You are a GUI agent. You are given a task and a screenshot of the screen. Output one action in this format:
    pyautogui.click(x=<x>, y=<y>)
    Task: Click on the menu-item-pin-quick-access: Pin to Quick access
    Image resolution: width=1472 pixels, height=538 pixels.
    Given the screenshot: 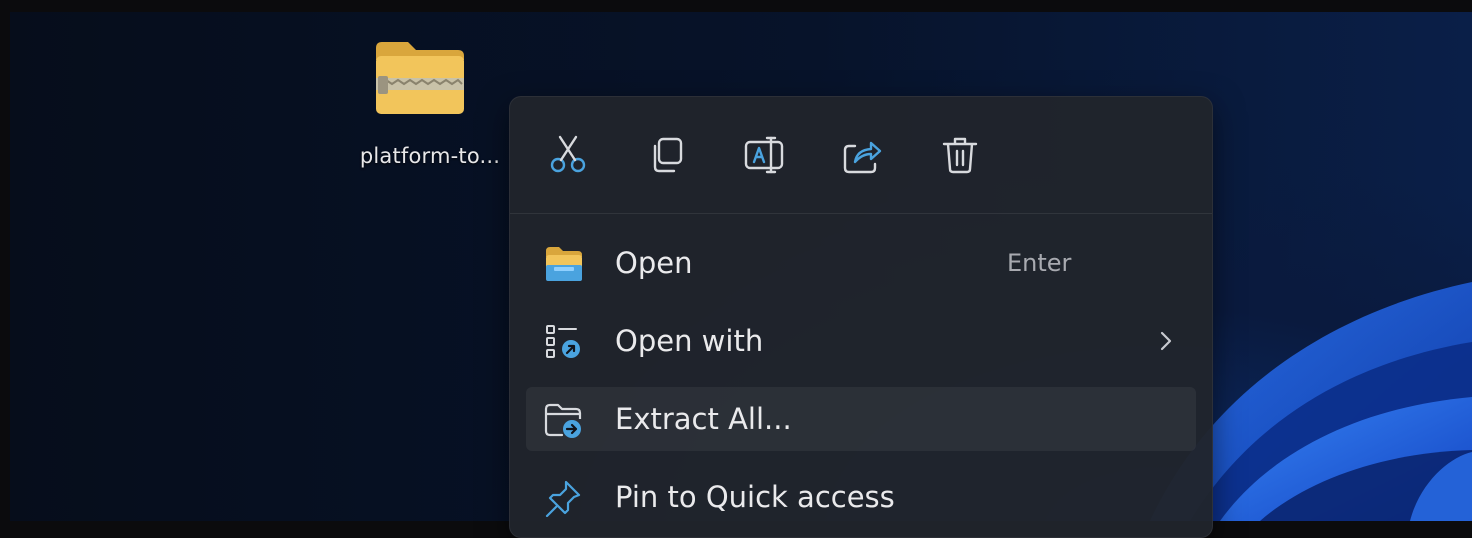 What is the action you would take?
    pyautogui.click(x=861, y=497)
    